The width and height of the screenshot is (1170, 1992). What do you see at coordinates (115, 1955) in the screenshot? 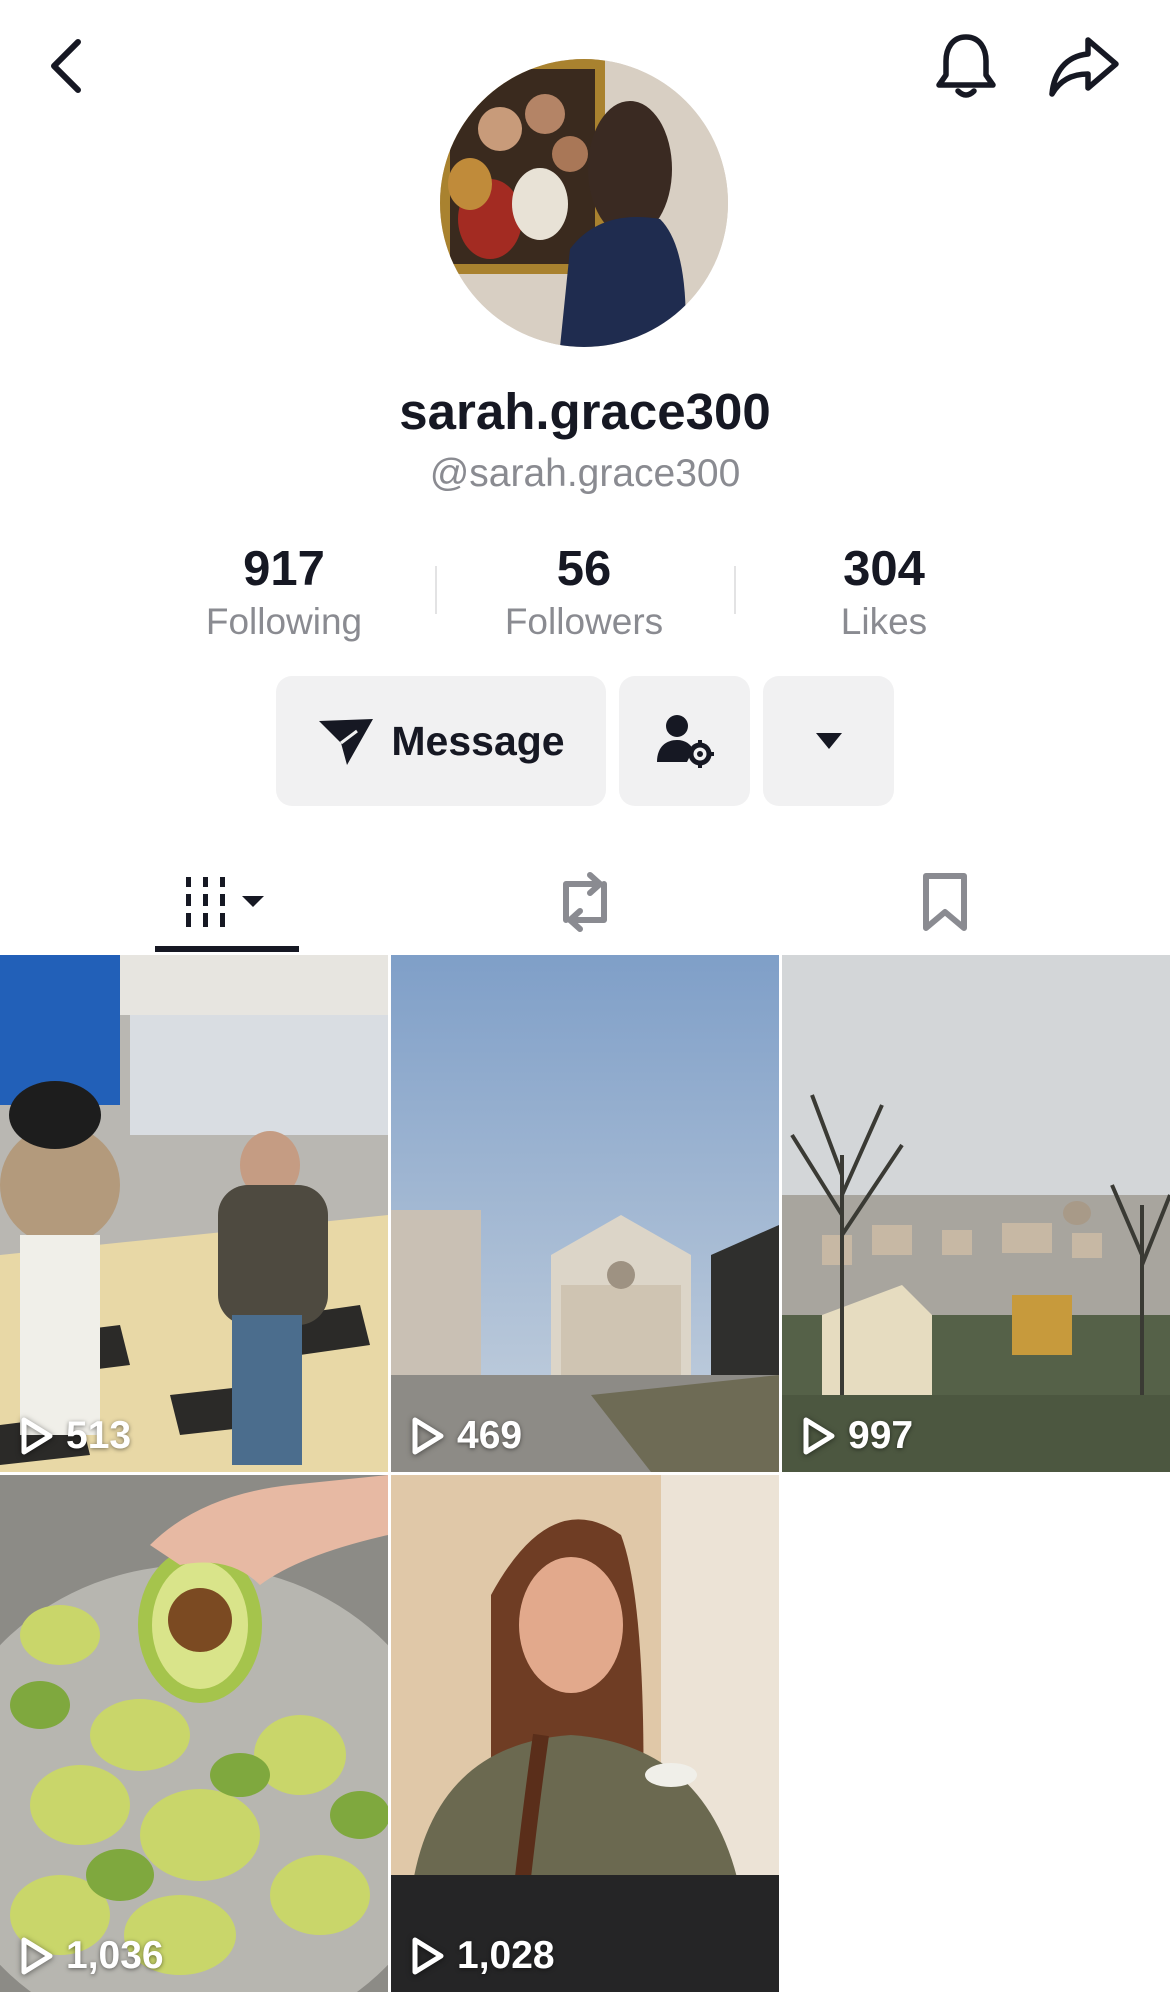
I see `view-count: 1,036` at bounding box center [115, 1955].